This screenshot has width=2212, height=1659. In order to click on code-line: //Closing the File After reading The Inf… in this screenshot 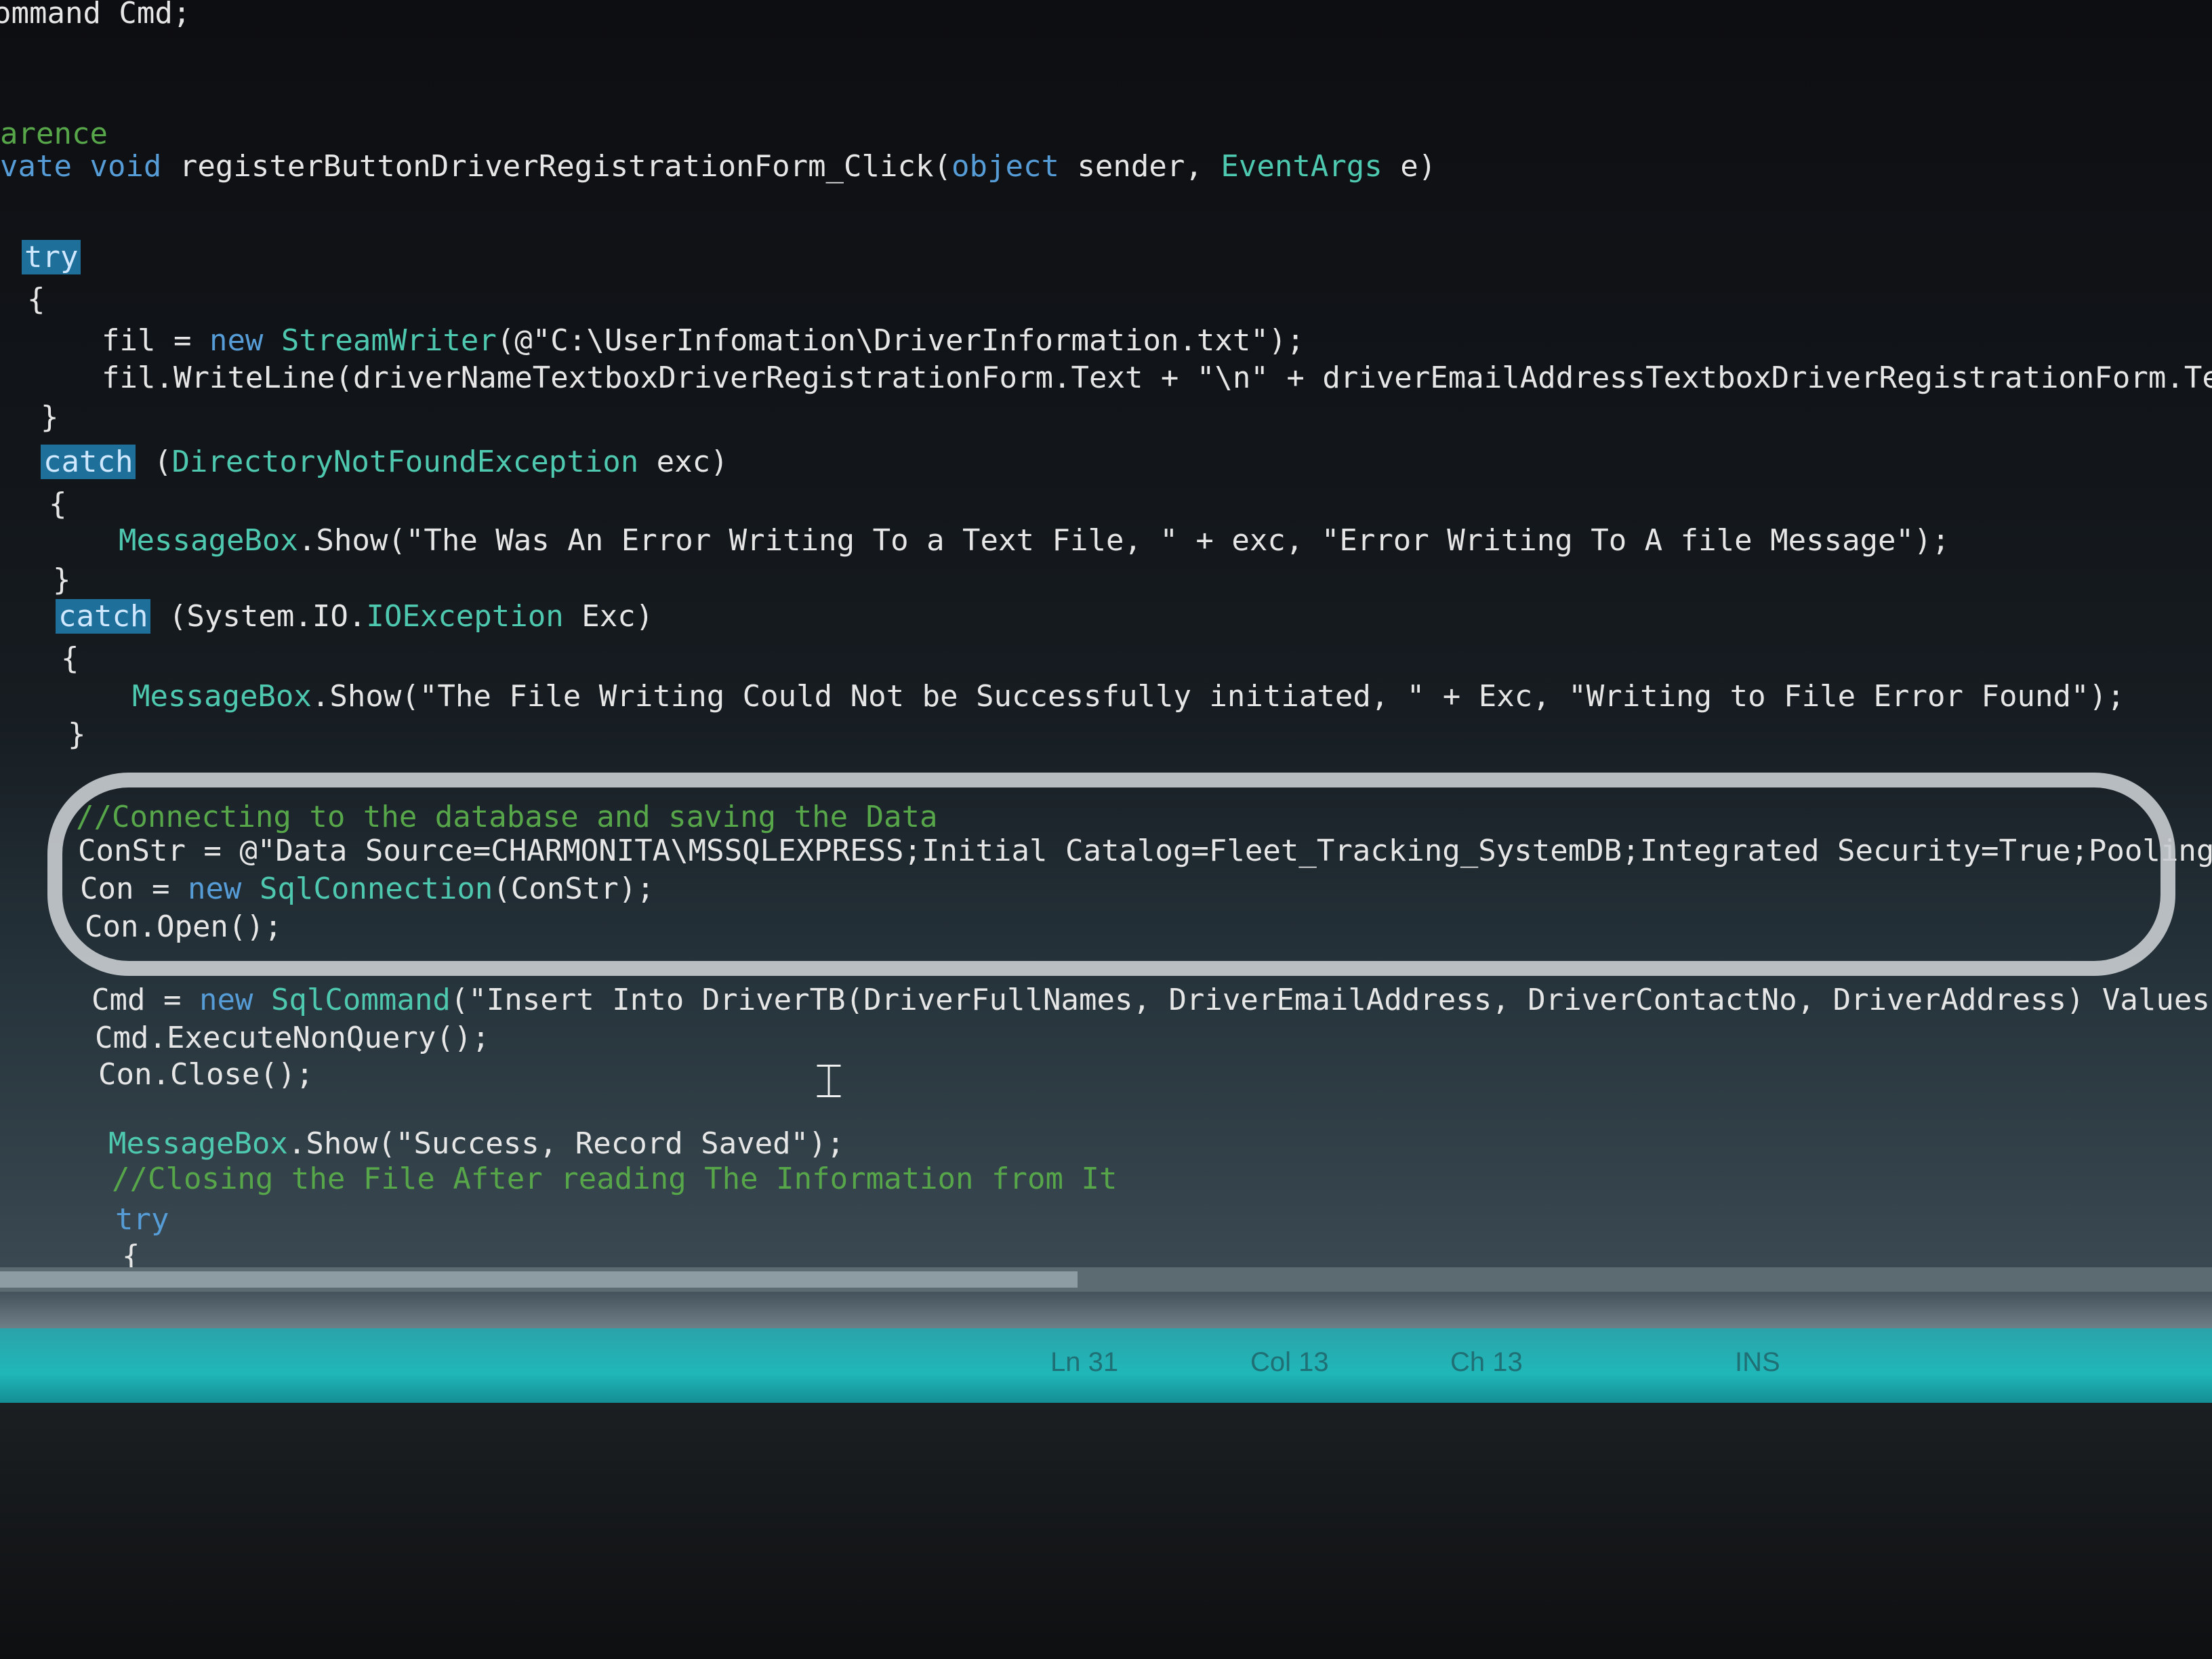, I will do `click(614, 1179)`.